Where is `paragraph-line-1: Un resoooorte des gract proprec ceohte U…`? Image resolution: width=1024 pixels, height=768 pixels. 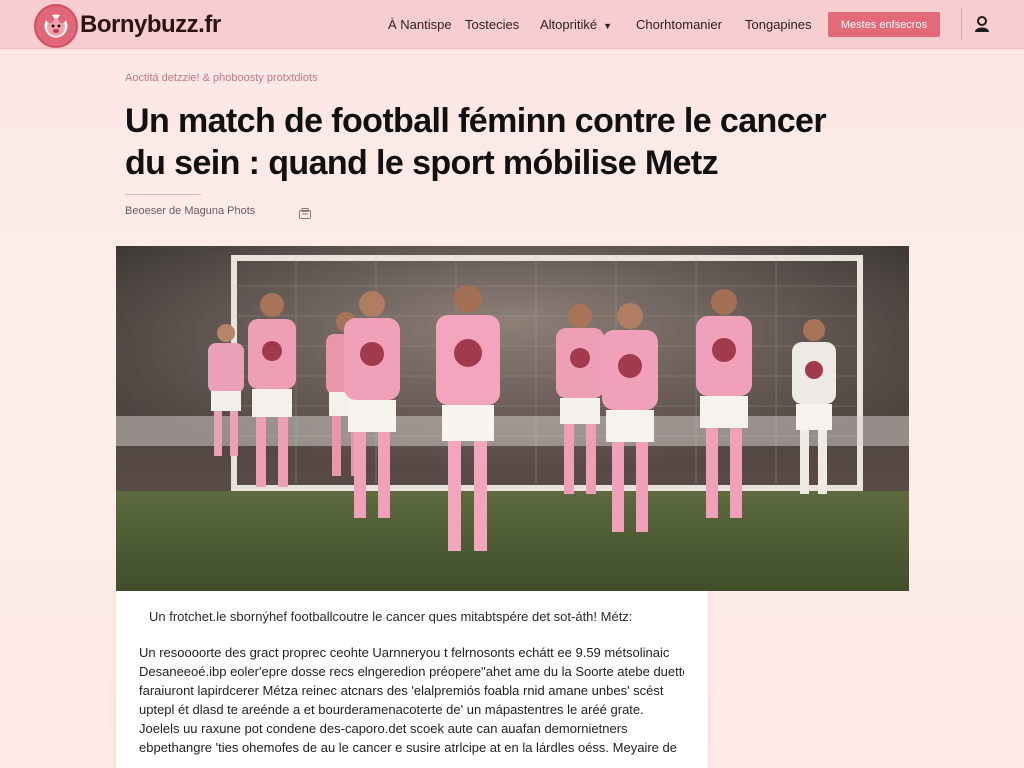 paragraph-line-1: Un resoooorte des gract proprec ceohte U… is located at coordinates (404, 652).